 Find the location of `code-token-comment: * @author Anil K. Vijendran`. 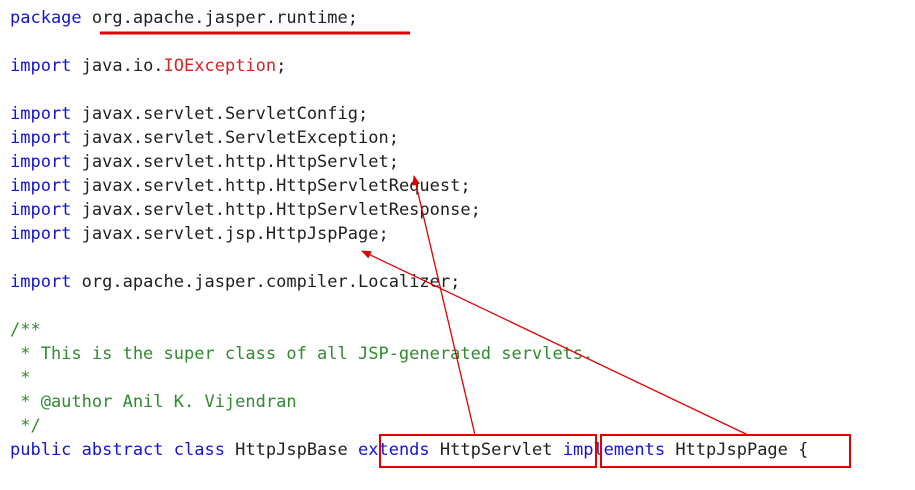

code-token-comment: * @author Anil K. Vijendran is located at coordinates (153, 402).